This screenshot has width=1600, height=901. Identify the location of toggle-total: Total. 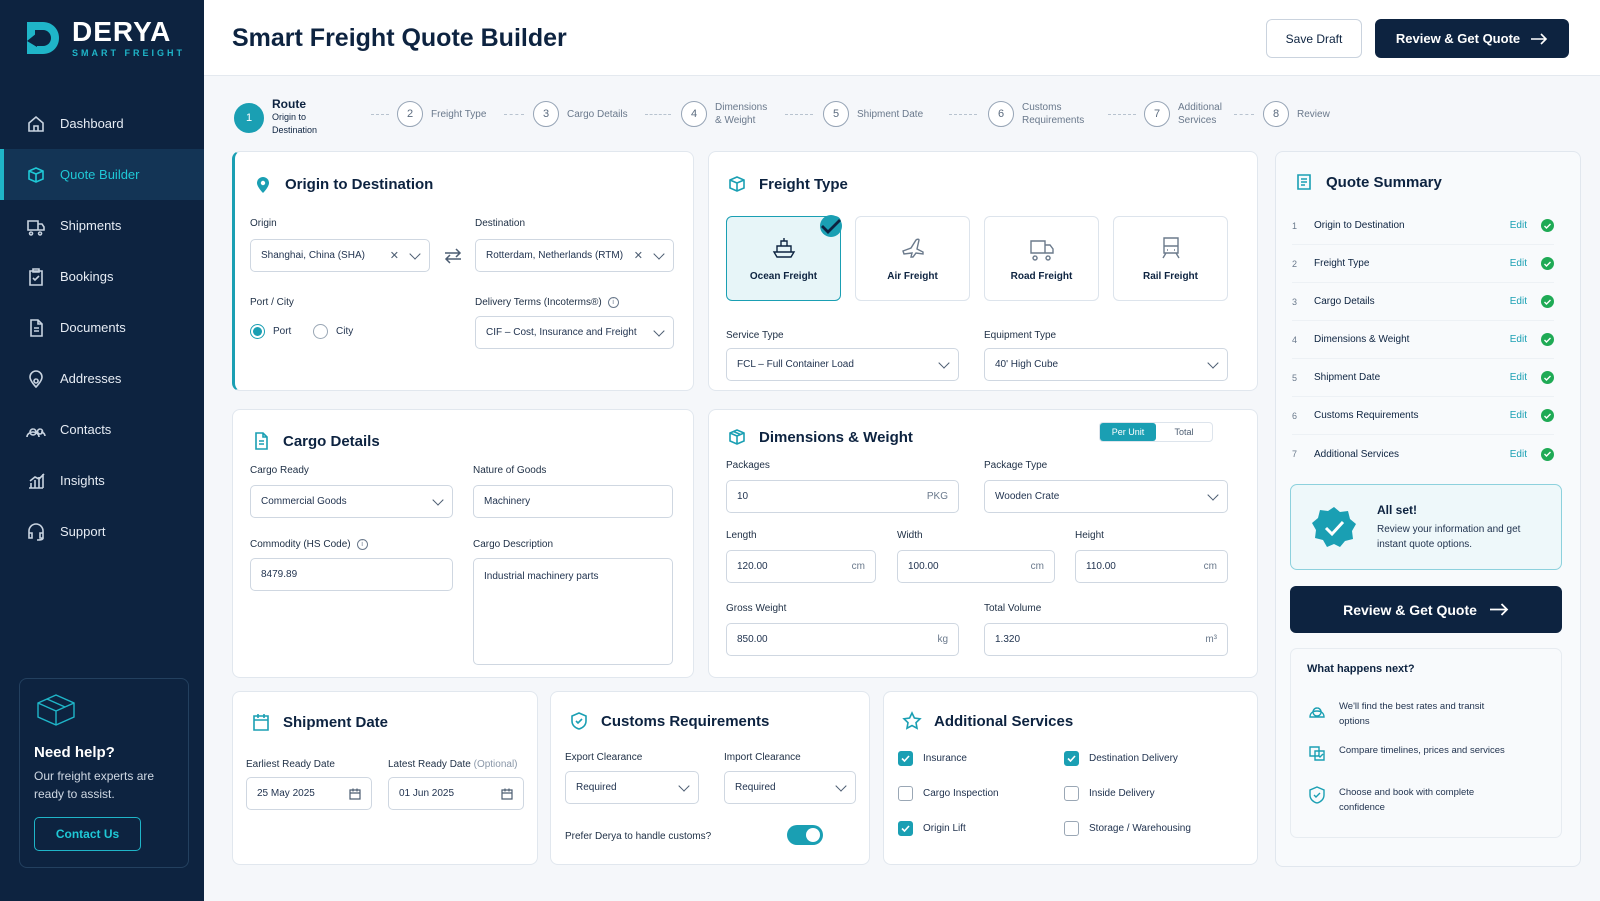
(1184, 432).